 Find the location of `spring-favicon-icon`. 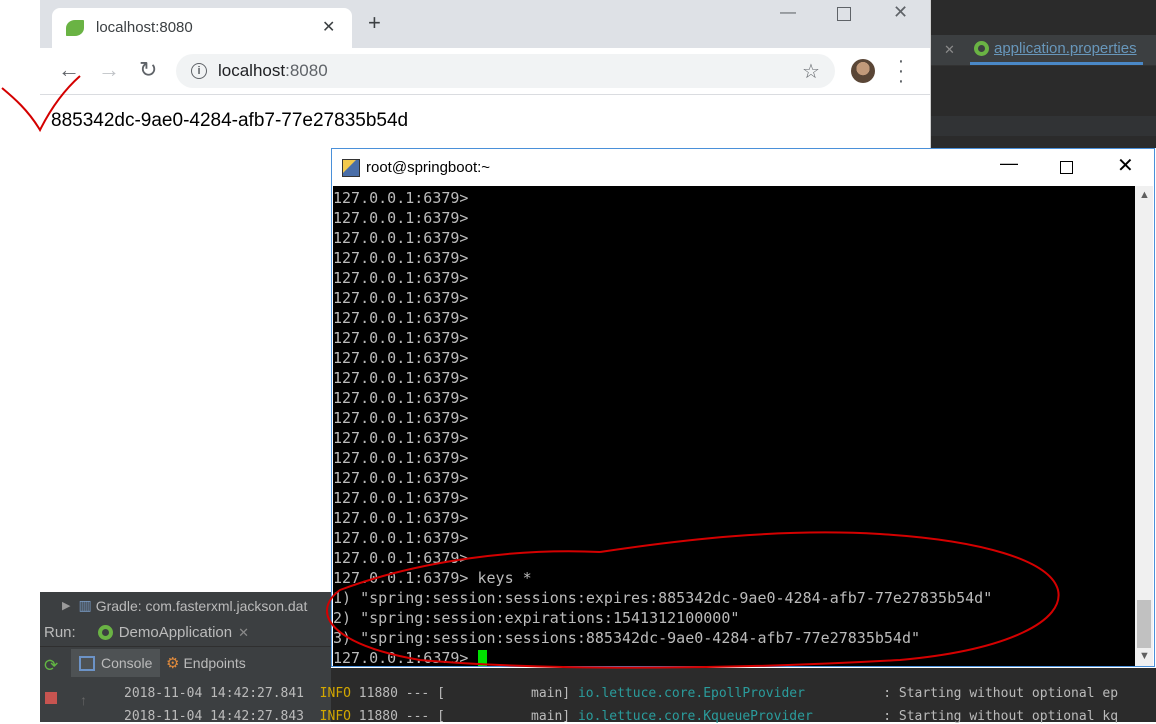

spring-favicon-icon is located at coordinates (75, 28).